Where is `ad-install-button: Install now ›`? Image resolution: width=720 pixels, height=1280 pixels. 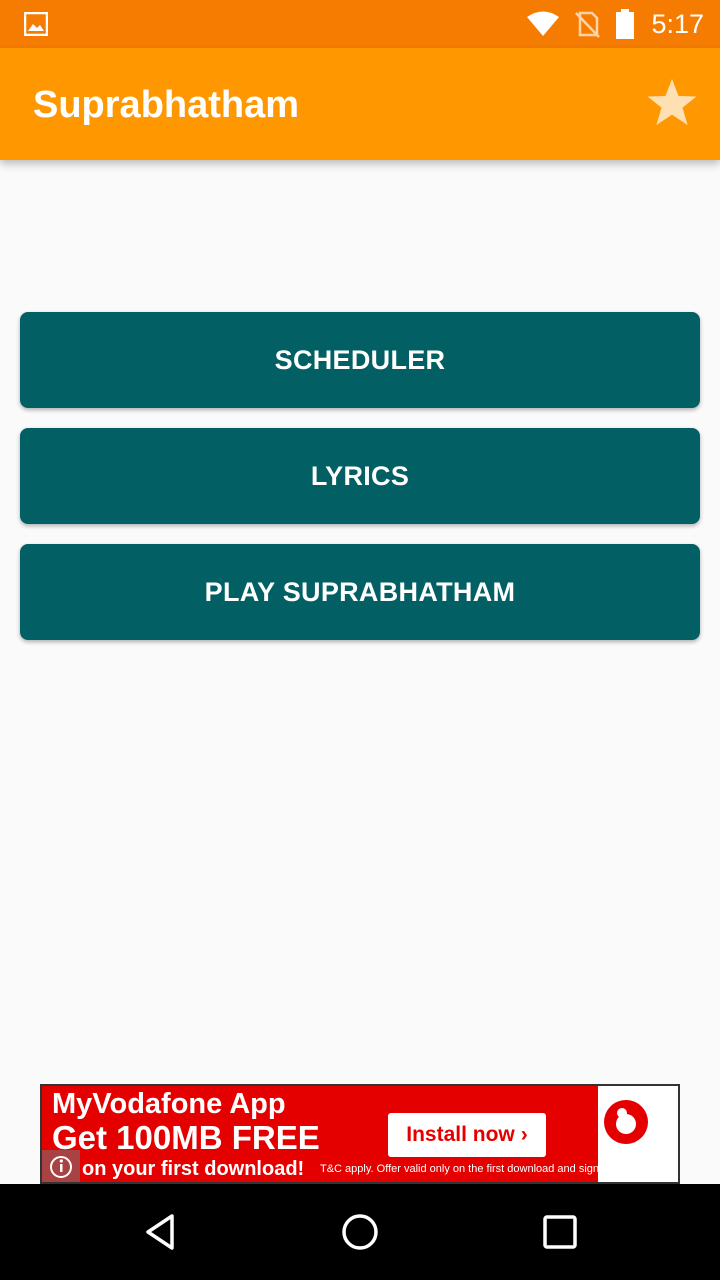 ad-install-button: Install now › is located at coordinates (467, 1135).